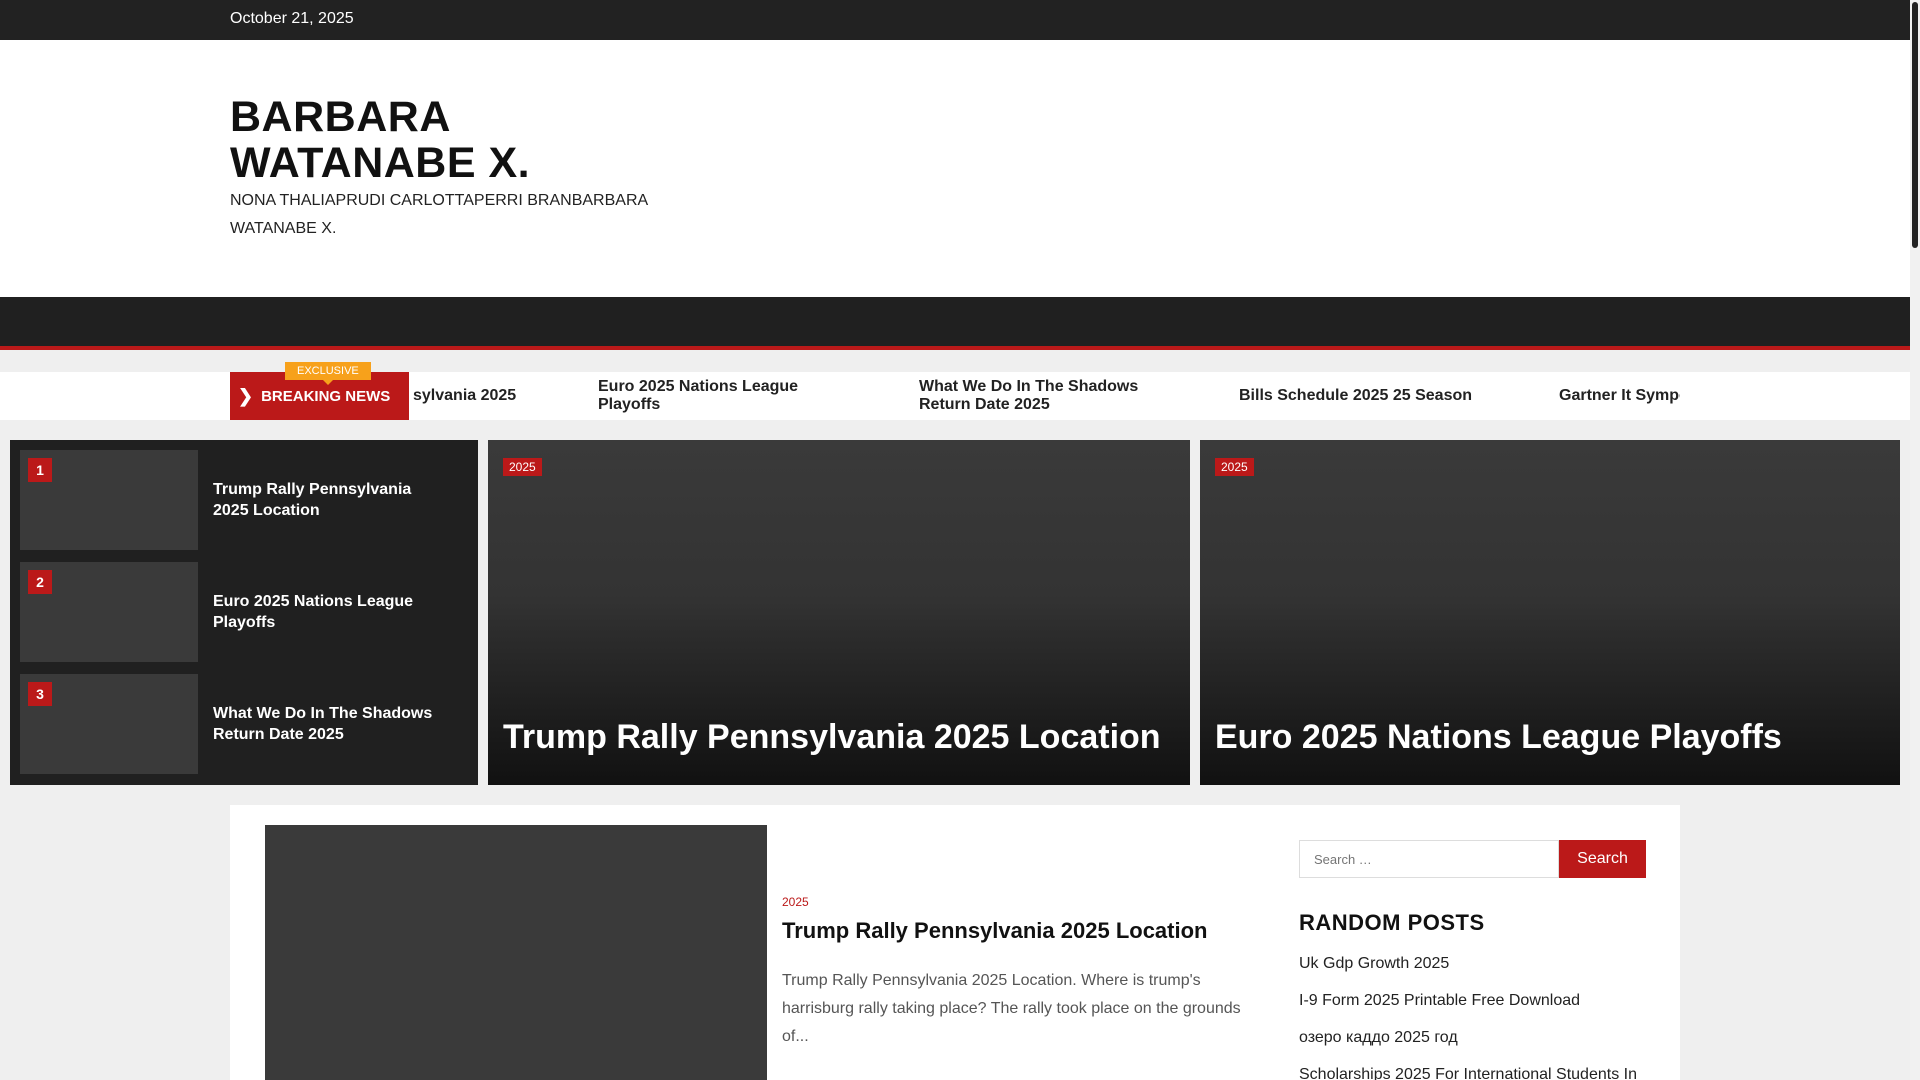 This screenshot has height=1080, width=1920. I want to click on ticker-item: Euro 2025 Nations League Playoffs, so click(713, 396).